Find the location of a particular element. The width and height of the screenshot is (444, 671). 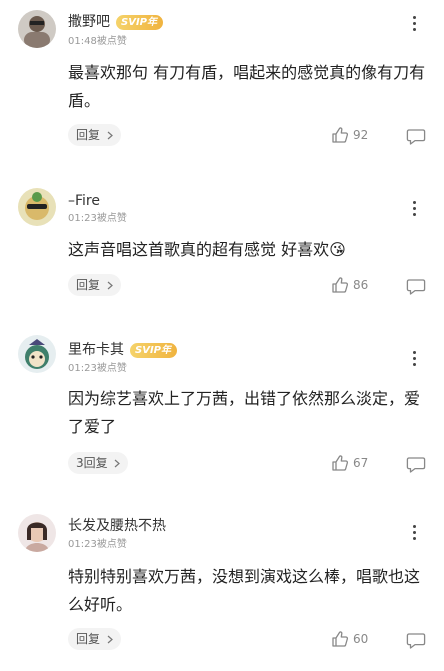

username: 里布卡其 SVIP年 is located at coordinates (122, 350).